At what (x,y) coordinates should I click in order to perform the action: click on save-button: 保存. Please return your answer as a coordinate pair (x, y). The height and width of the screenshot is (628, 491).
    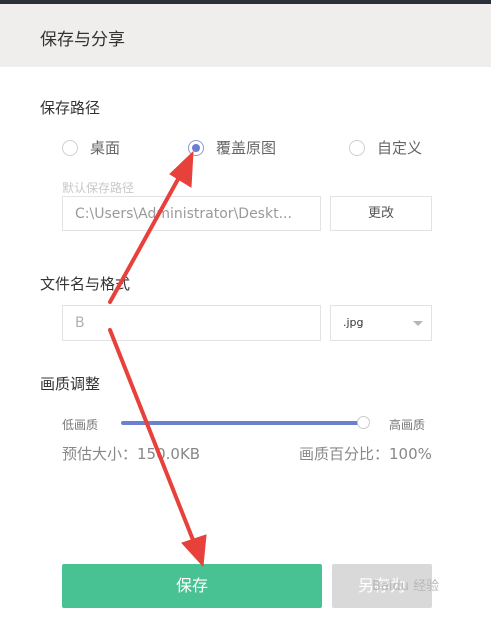
    Looking at the image, I should click on (192, 586).